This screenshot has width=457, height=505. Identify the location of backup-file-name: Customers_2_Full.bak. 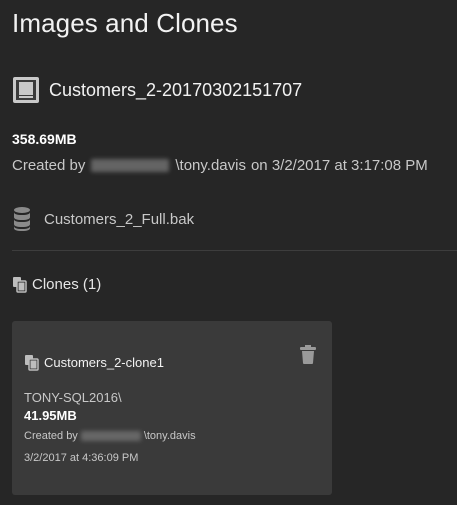
(119, 219).